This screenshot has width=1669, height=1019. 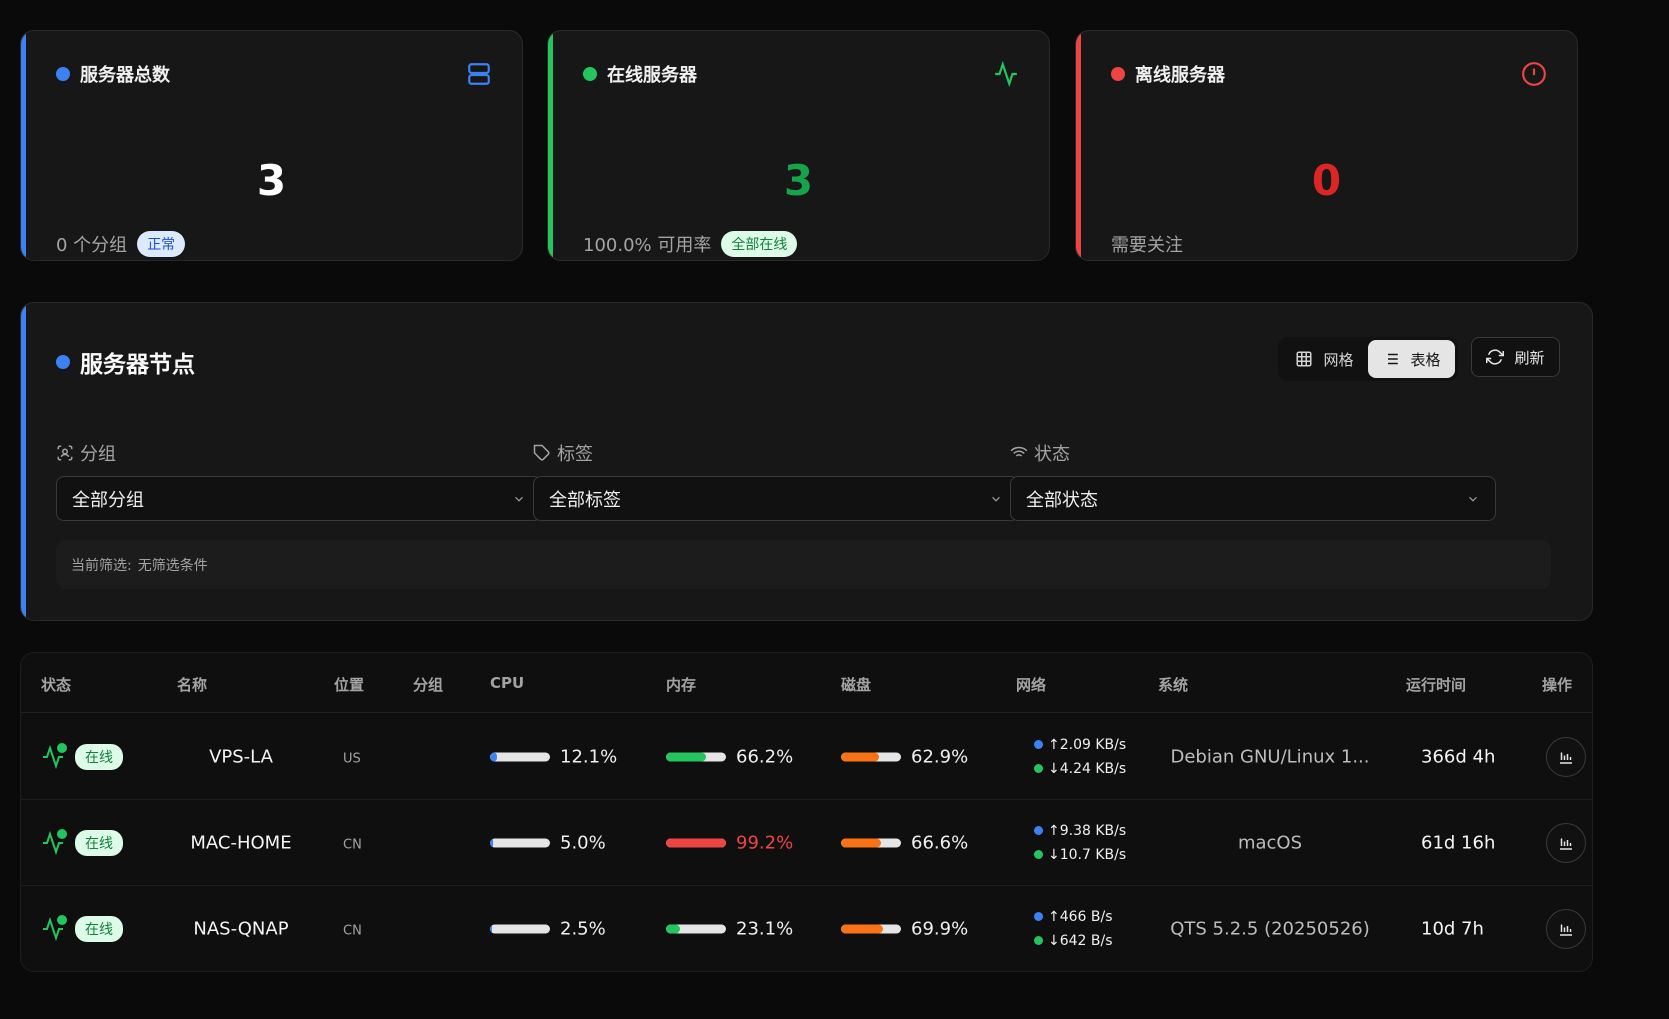 I want to click on current-filter-value: 无筛选条件, so click(x=172, y=565).